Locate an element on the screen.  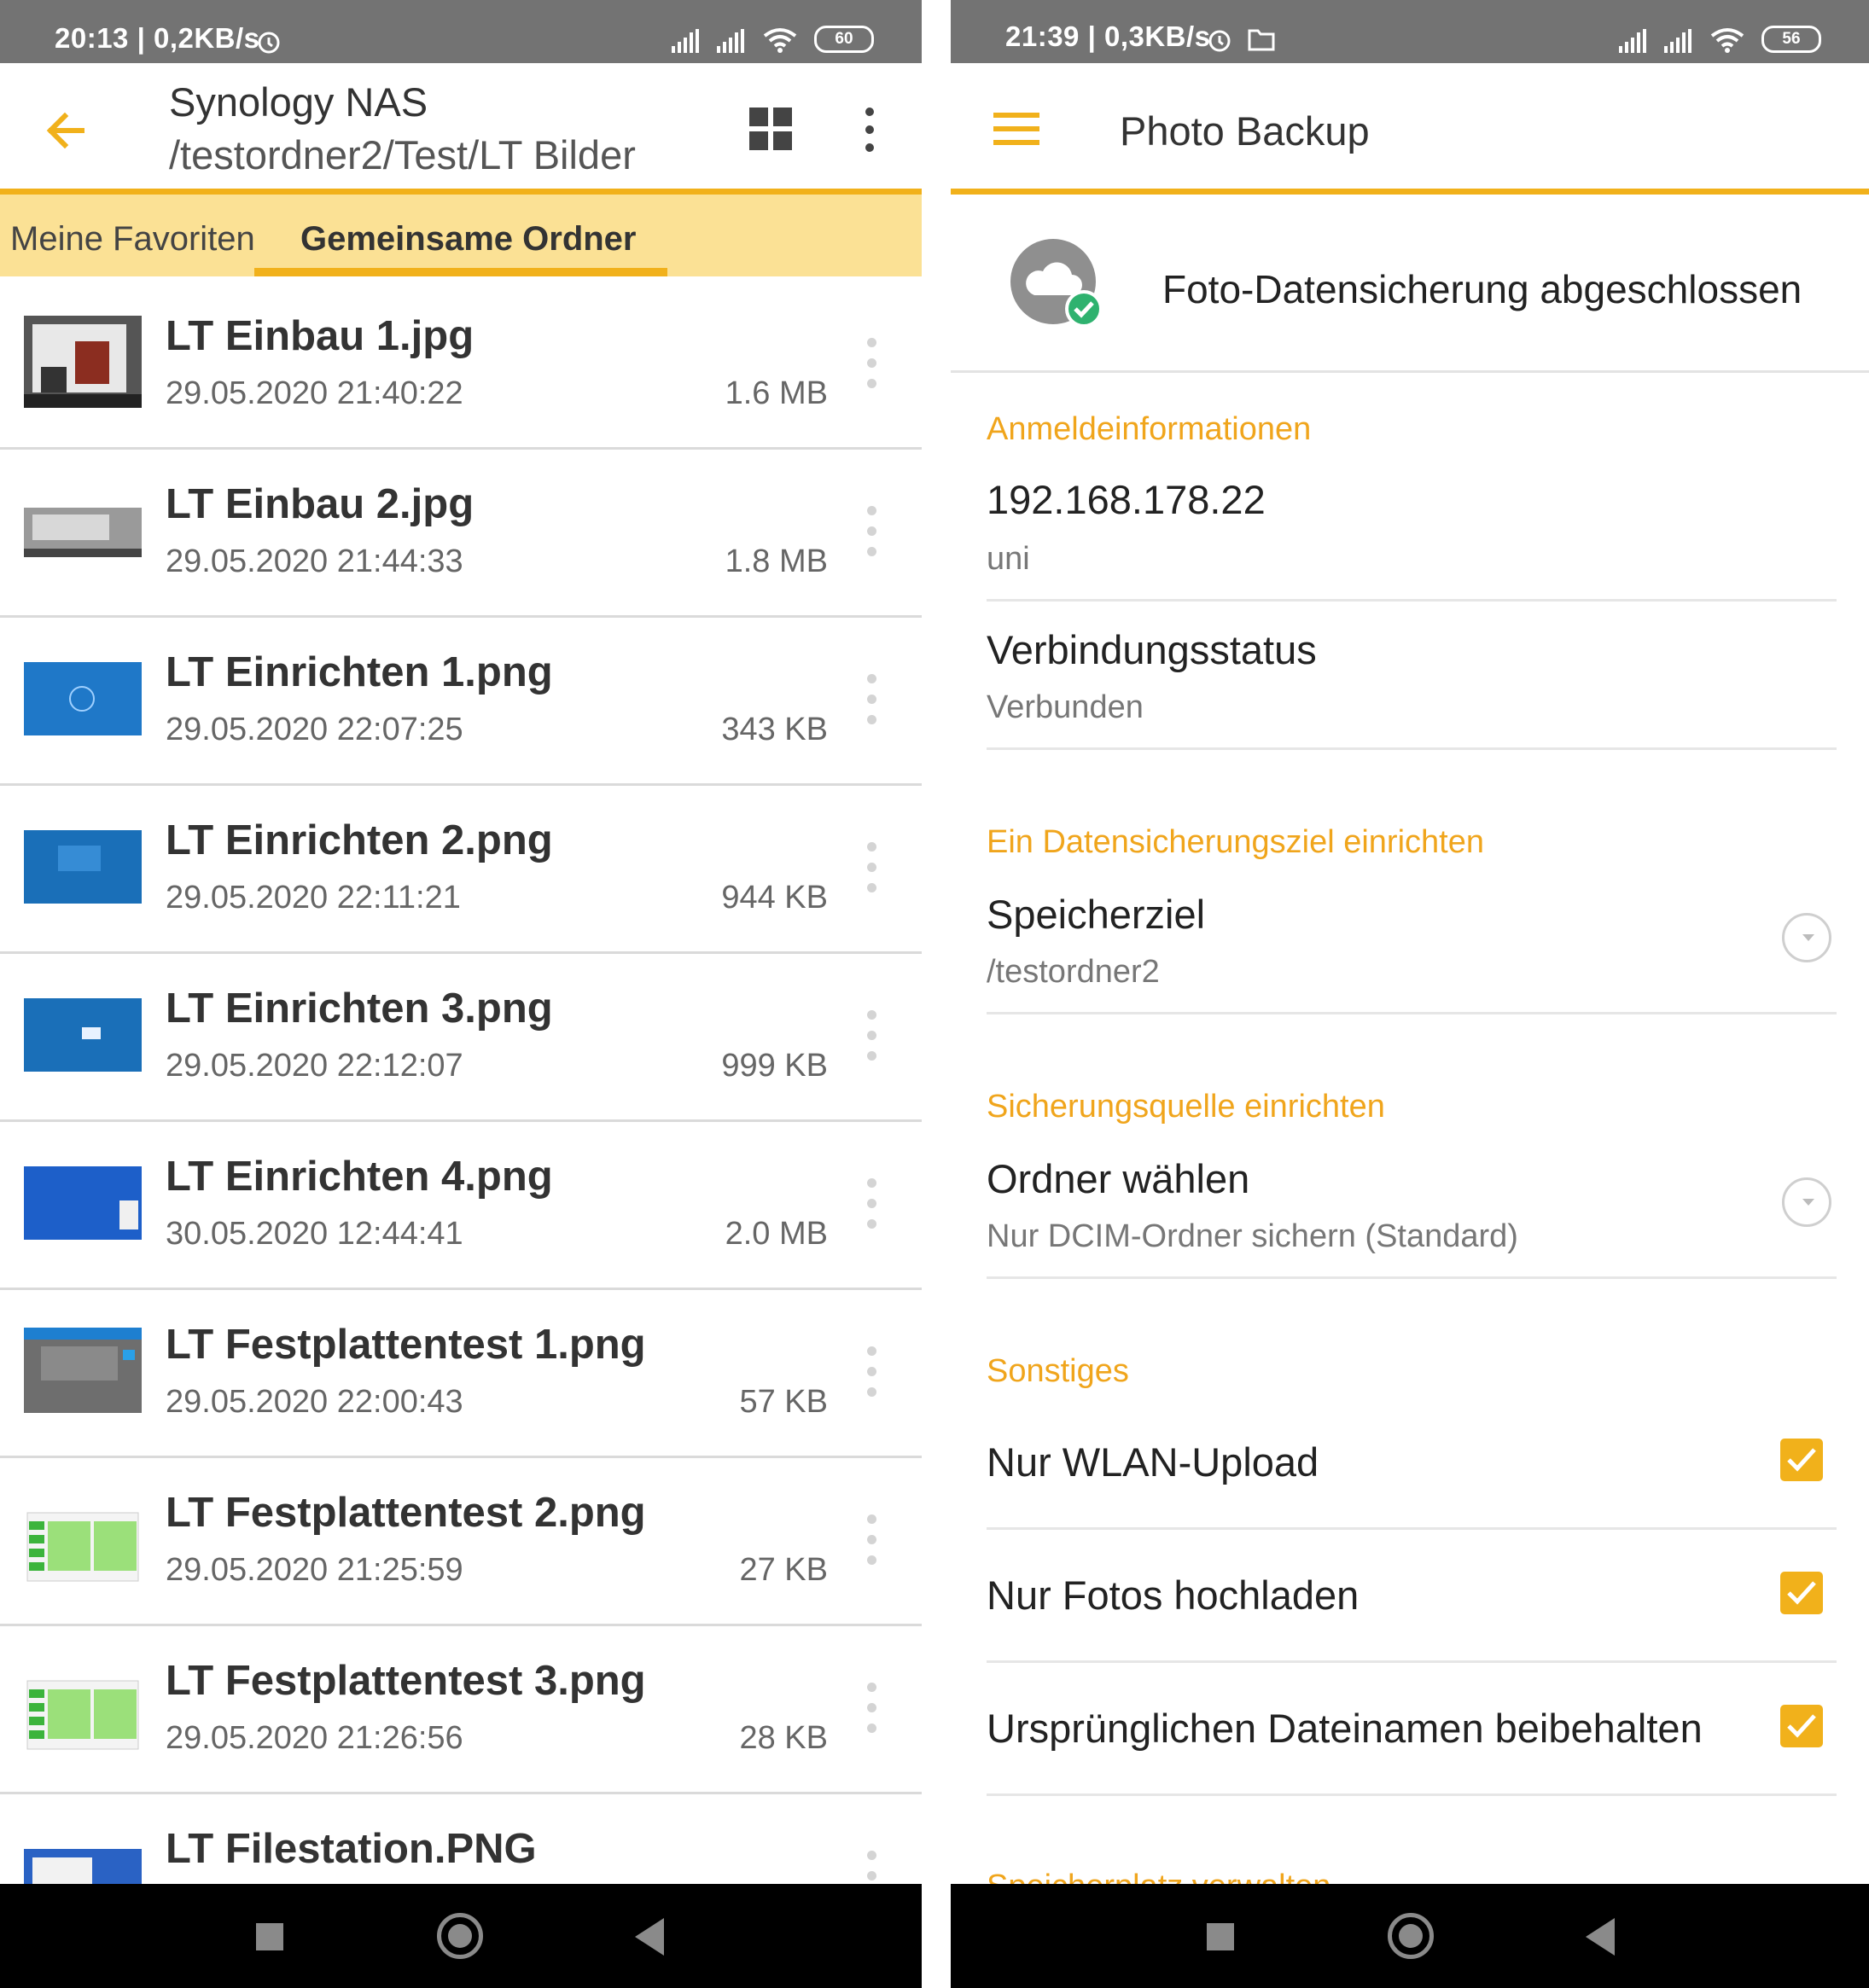
folder-icon is located at coordinates (1261, 41).